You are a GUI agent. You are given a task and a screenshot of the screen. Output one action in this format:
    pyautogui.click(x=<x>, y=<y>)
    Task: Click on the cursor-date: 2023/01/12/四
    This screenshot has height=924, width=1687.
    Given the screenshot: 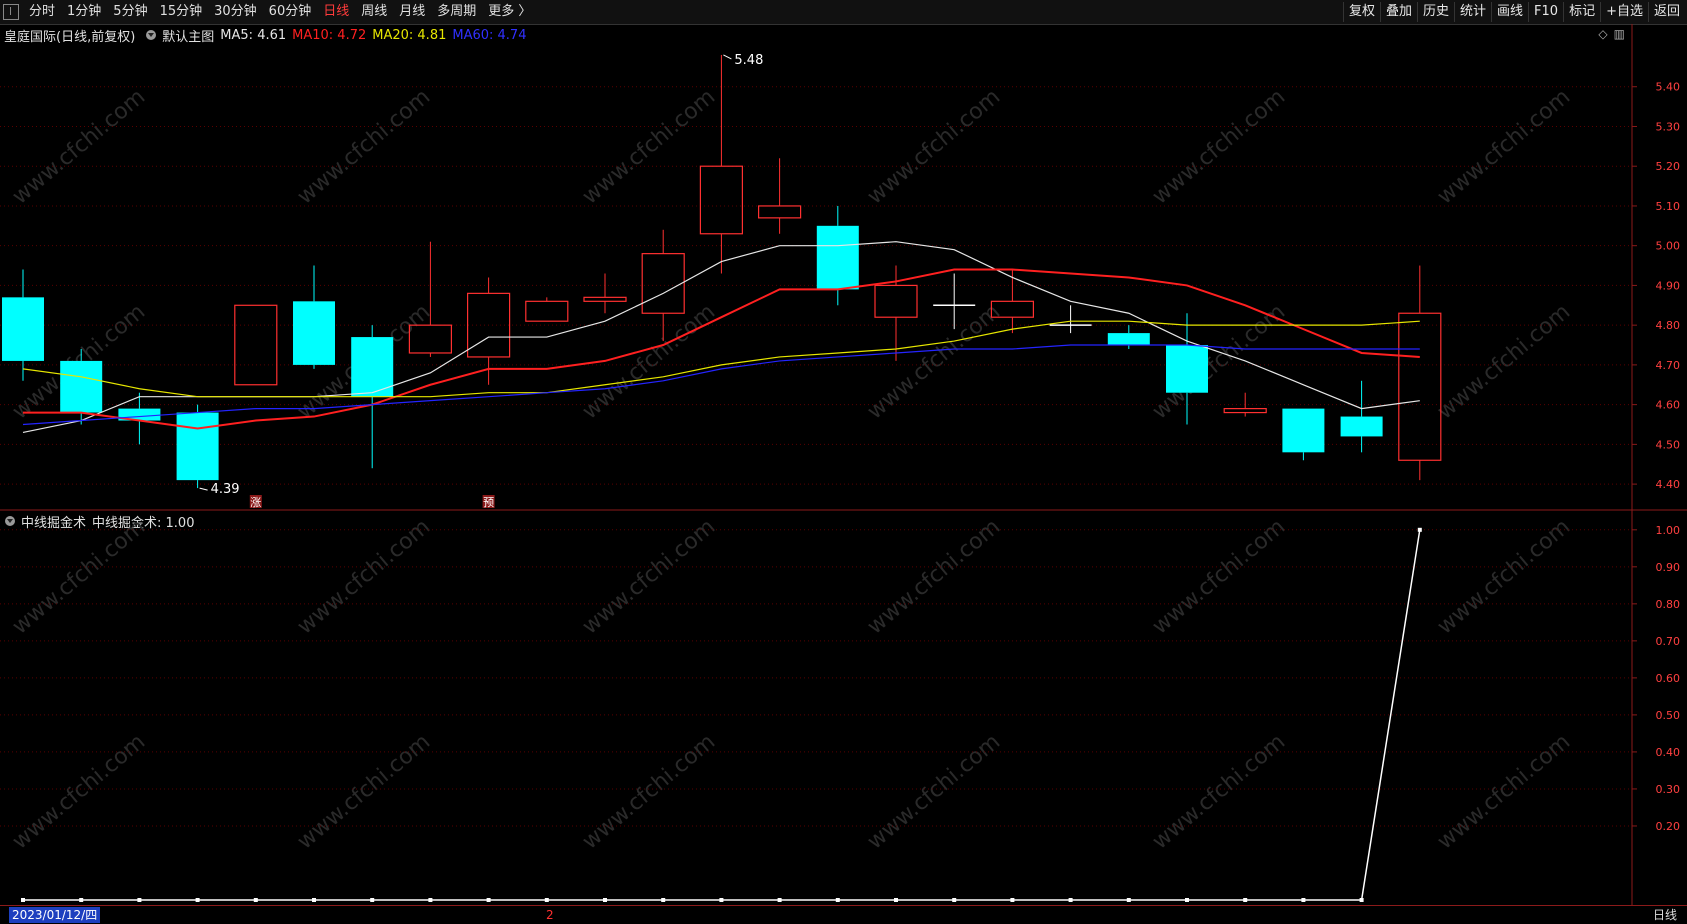 What is the action you would take?
    pyautogui.click(x=55, y=915)
    